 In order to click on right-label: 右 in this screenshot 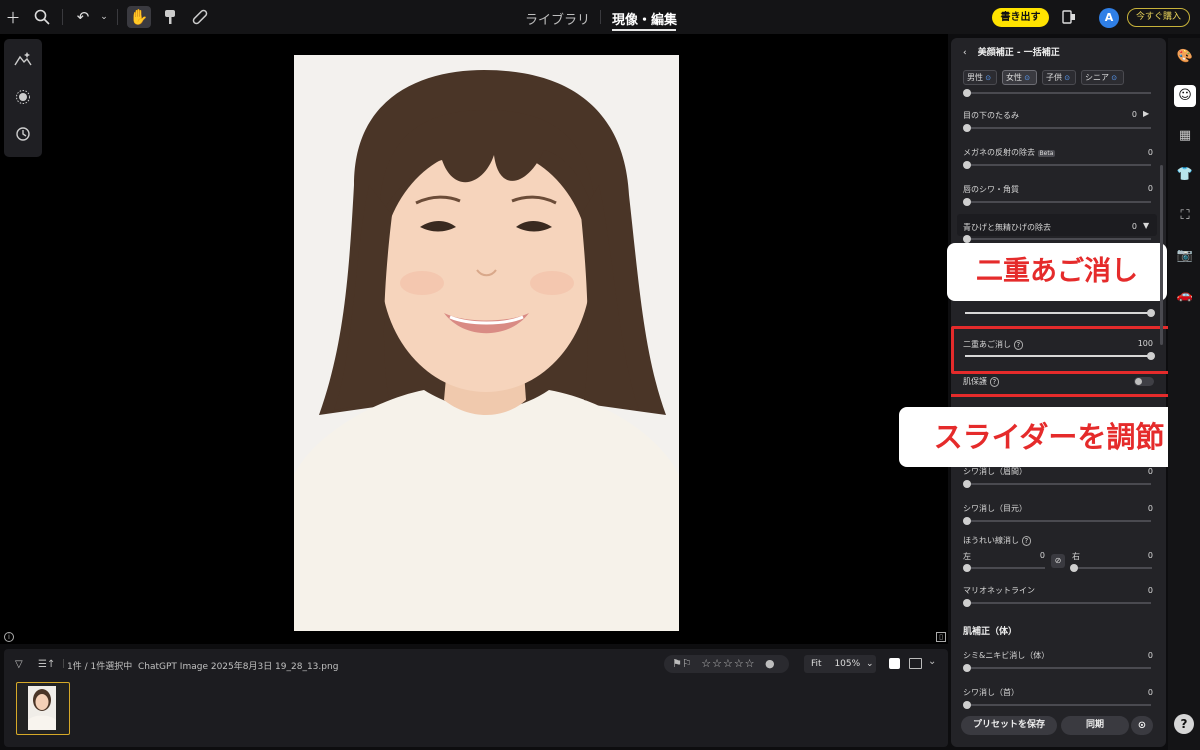, I will do `click(1076, 556)`.